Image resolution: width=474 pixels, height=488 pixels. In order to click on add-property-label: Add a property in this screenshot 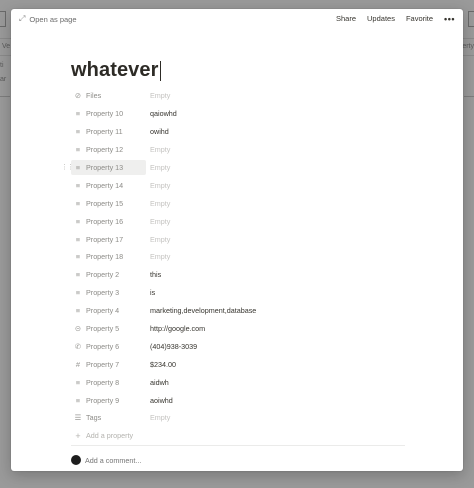, I will do `click(110, 436)`.